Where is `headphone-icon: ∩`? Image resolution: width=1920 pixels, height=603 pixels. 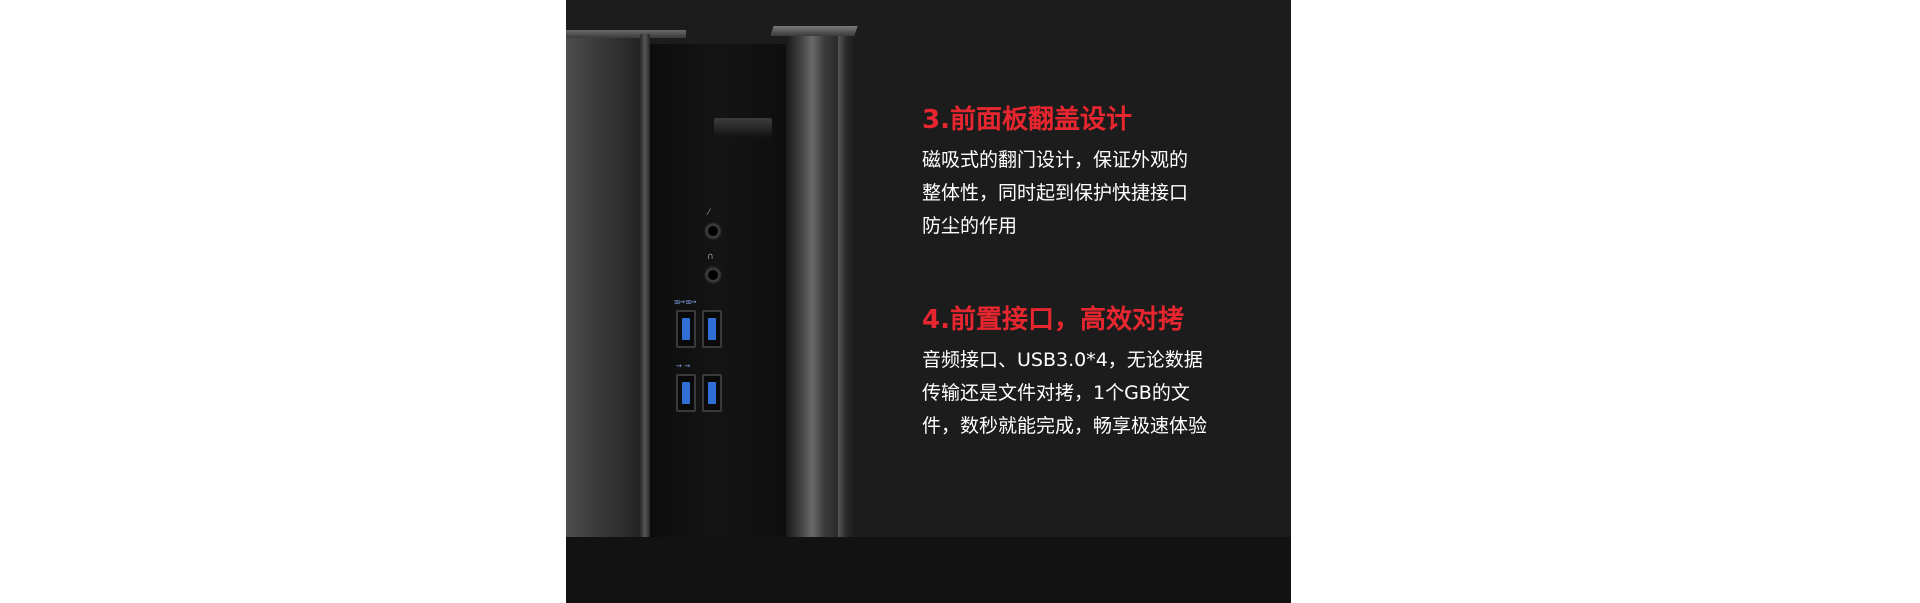 headphone-icon: ∩ is located at coordinates (710, 257).